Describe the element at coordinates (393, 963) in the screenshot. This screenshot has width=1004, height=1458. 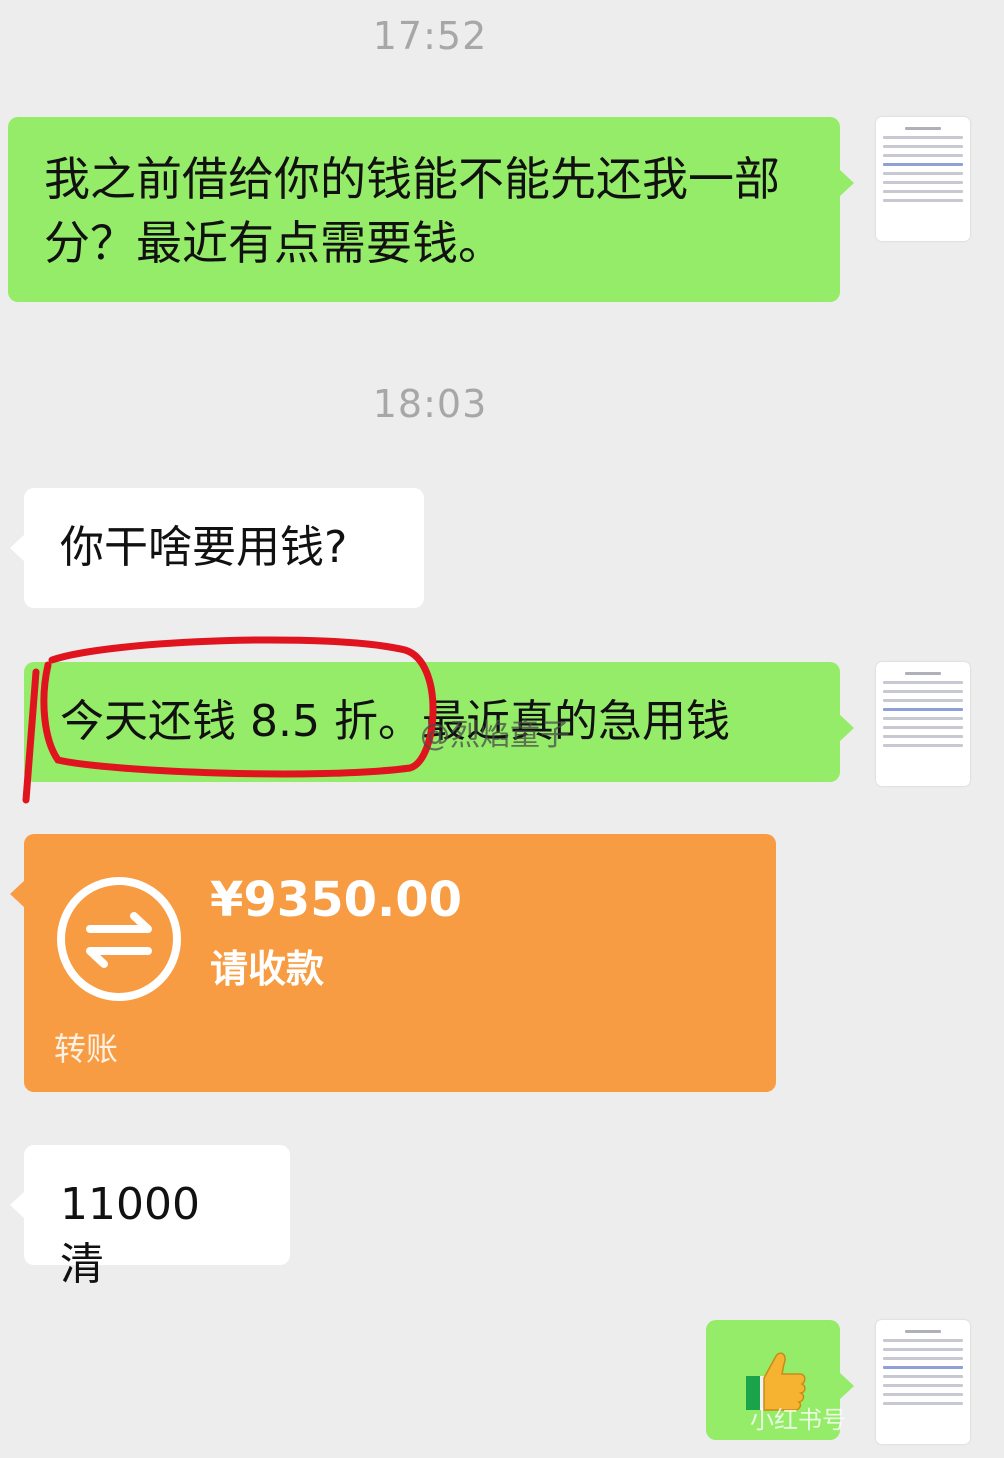
I see `transfer-card: ¥9350.00 请收款 转账` at that location.